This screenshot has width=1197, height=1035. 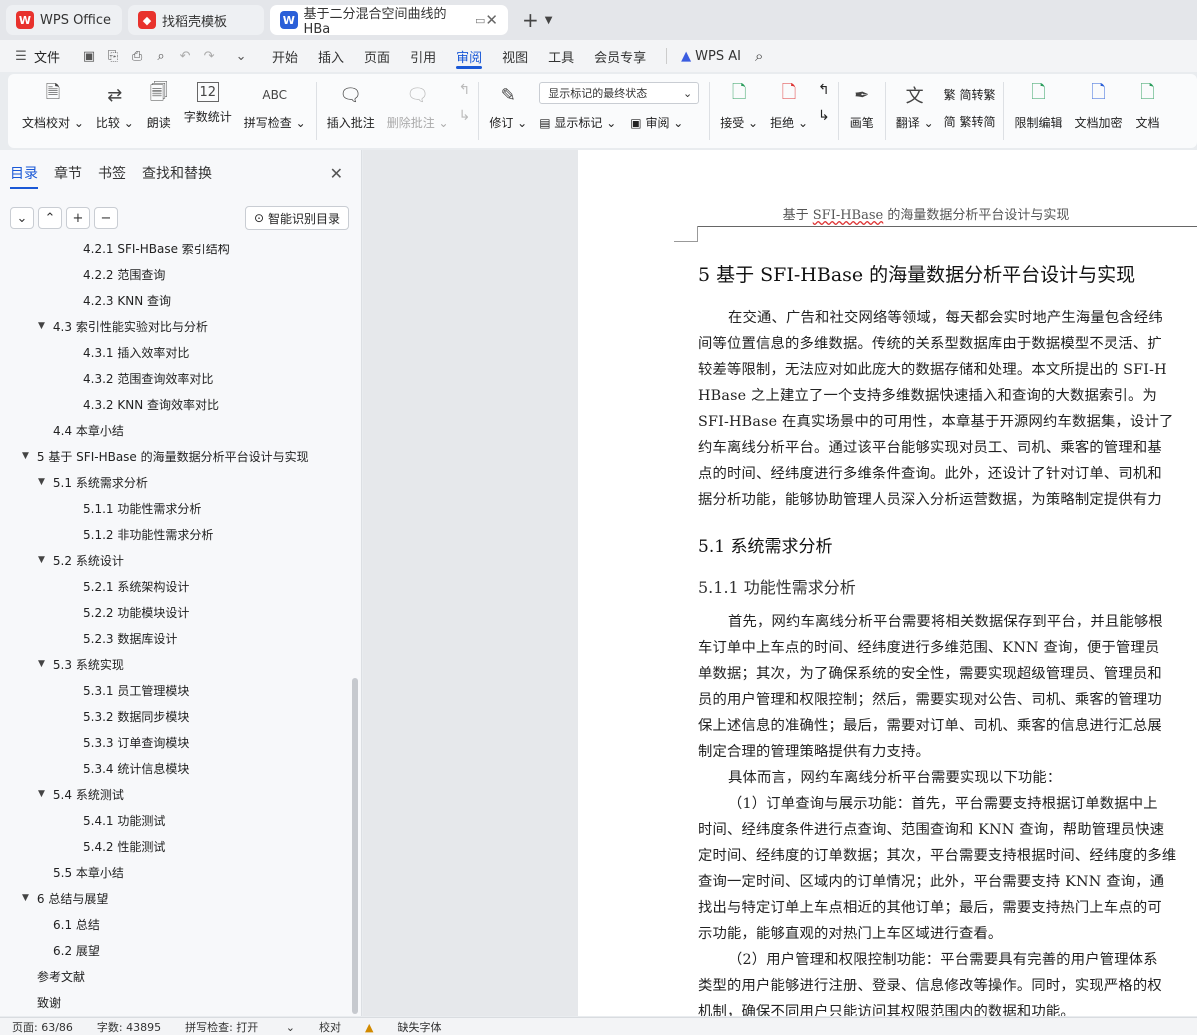 What do you see at coordinates (165, 456) in the screenshot?
I see `toc-item: ▼ 5 基于 SFI-HBase 的海量数据分析平台设计与实现` at bounding box center [165, 456].